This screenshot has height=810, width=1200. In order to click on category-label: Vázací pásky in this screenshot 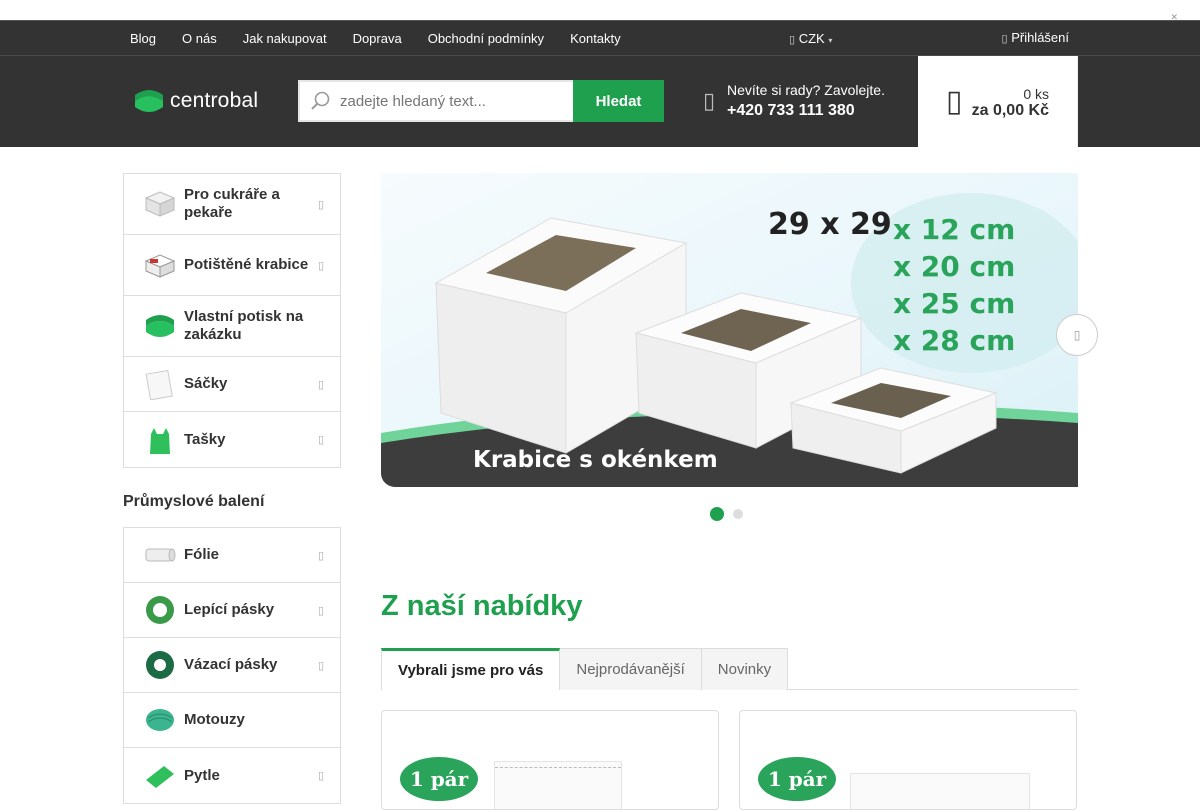, I will do `click(231, 664)`.